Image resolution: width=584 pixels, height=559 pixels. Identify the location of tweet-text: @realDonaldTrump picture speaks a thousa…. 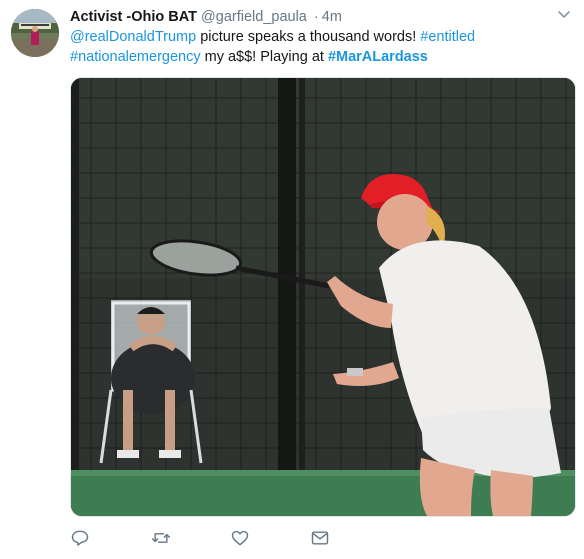
(320, 47).